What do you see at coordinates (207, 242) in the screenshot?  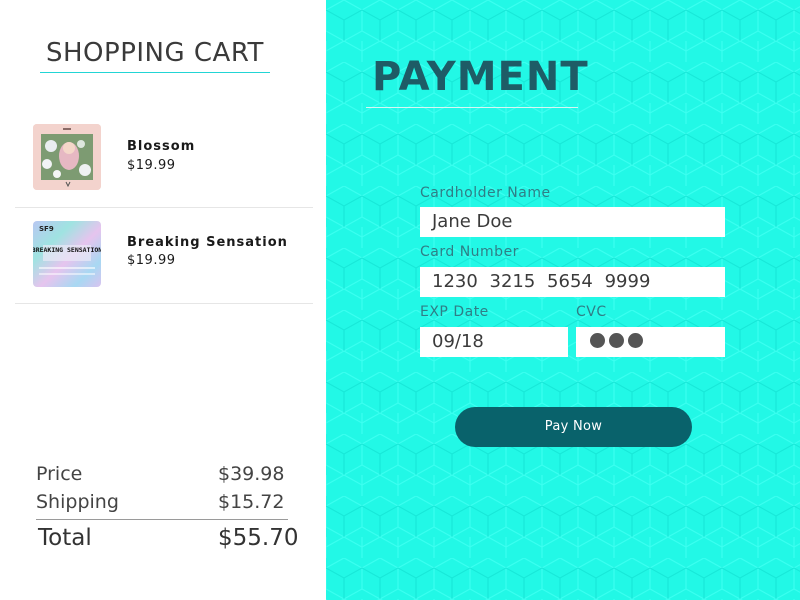 I see `item-name: Breaking Sensation` at bounding box center [207, 242].